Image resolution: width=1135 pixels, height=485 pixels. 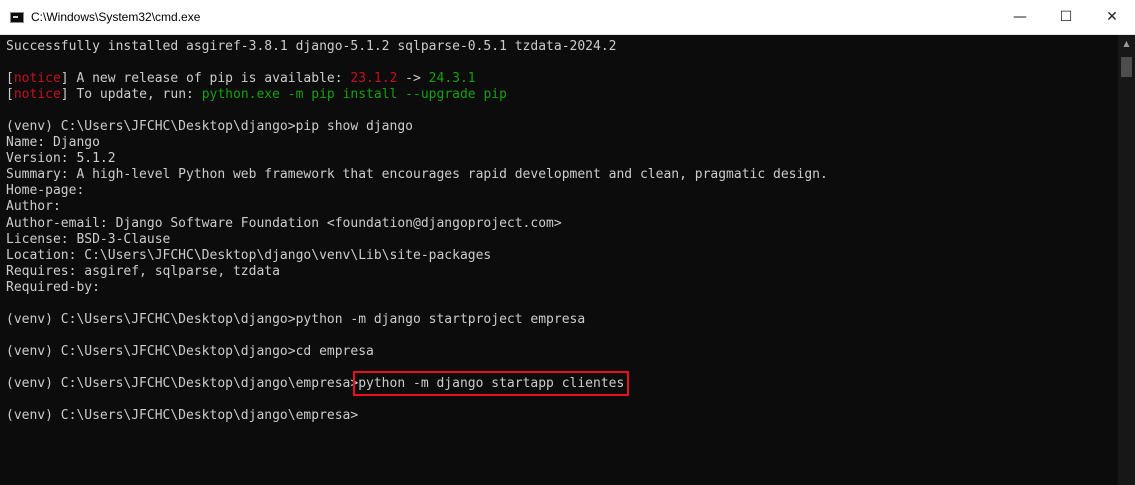 I want to click on scrollbar-thumb, so click(x=1126, y=67).